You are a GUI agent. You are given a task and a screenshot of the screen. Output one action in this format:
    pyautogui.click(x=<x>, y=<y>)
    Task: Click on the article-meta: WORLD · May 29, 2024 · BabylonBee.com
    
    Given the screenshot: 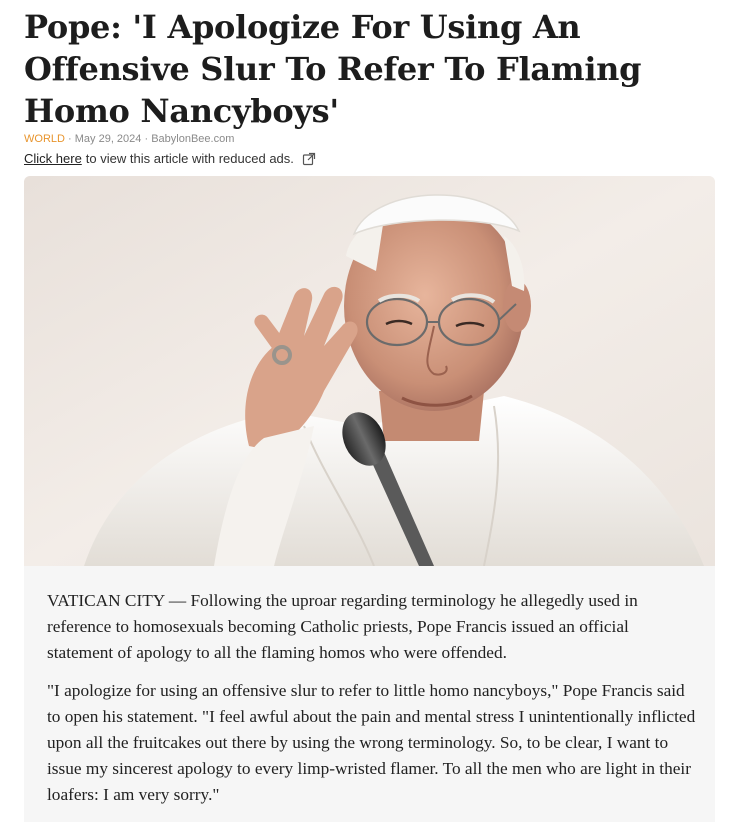 What is the action you would take?
    pyautogui.click(x=129, y=139)
    